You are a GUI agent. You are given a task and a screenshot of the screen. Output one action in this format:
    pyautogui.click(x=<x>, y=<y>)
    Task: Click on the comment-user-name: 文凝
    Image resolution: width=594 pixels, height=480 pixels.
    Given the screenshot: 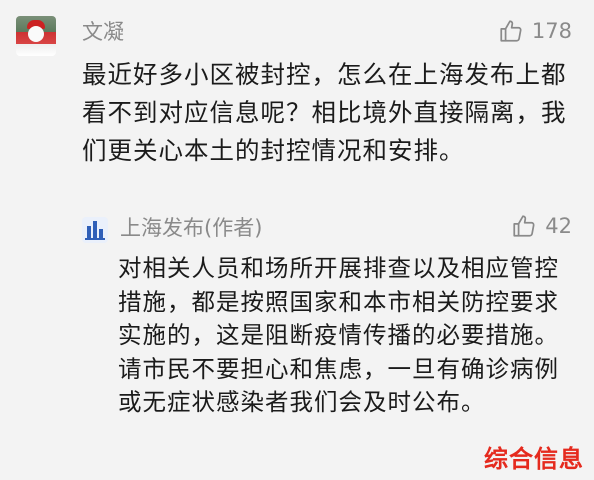 What is the action you would take?
    pyautogui.click(x=103, y=32)
    